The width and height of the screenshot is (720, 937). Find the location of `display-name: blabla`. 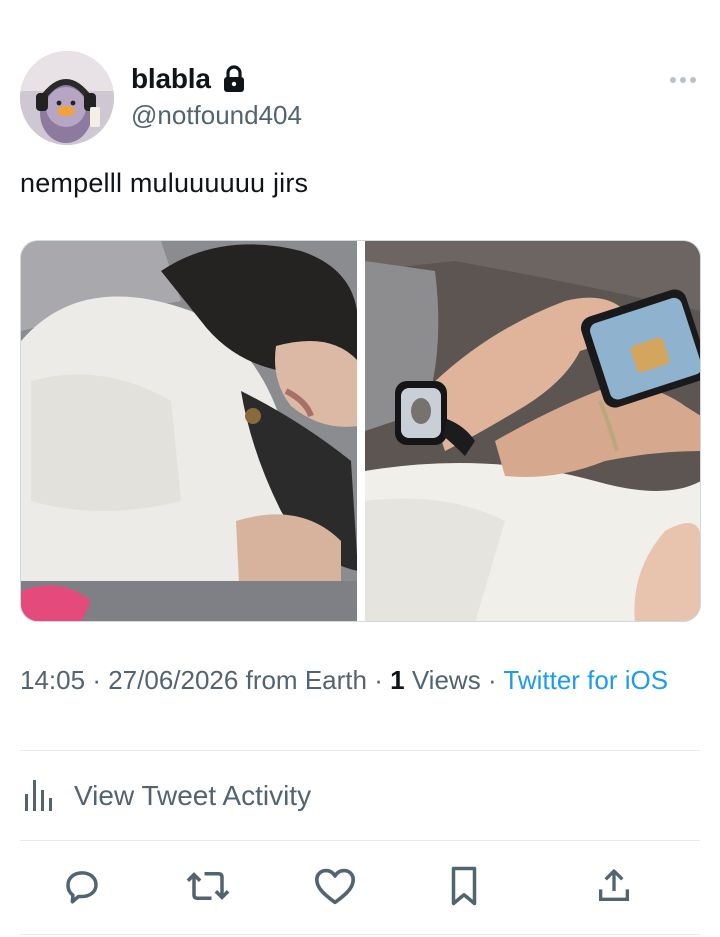

display-name: blabla is located at coordinates (171, 79).